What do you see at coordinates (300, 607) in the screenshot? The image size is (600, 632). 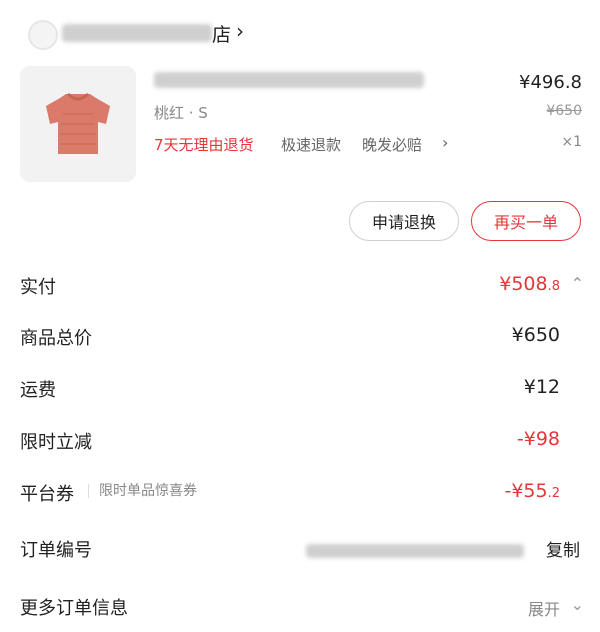 I see `more-info-row: 更多订单信息 展开 ⌄` at bounding box center [300, 607].